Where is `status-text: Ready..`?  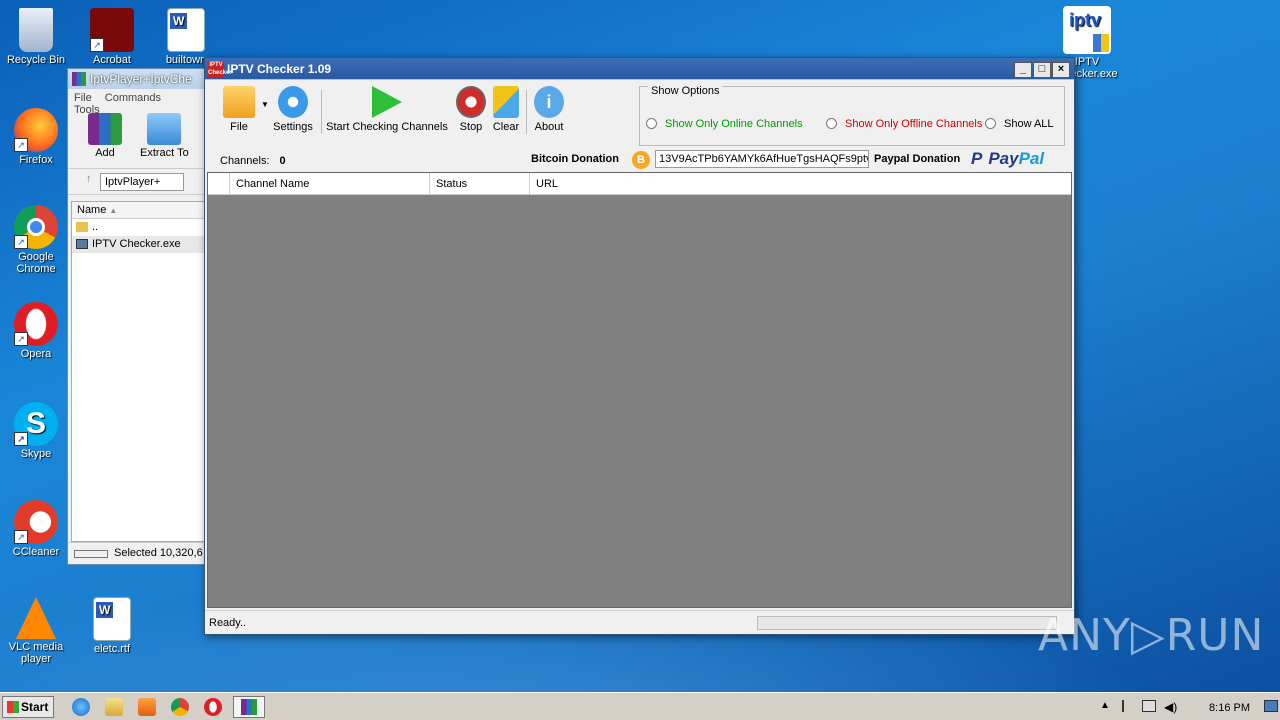
status-text: Ready.. is located at coordinates (228, 623).